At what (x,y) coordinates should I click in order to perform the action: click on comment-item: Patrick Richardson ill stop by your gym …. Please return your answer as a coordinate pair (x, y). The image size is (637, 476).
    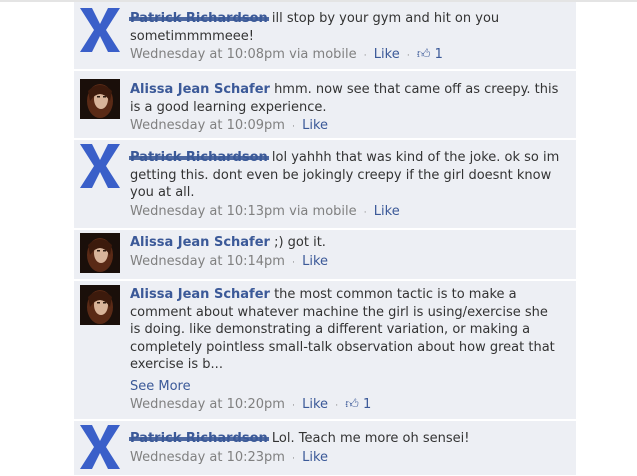
    Looking at the image, I should click on (325, 36).